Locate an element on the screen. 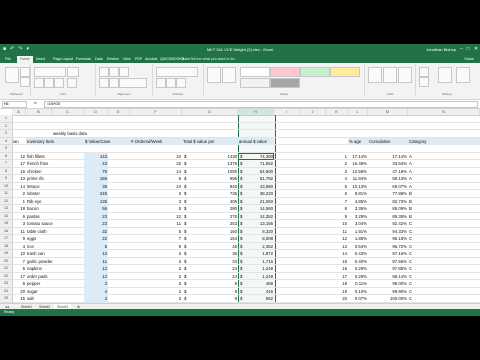 The width and height of the screenshot is (480, 360). value-cell: 35 is located at coordinates (96, 186).